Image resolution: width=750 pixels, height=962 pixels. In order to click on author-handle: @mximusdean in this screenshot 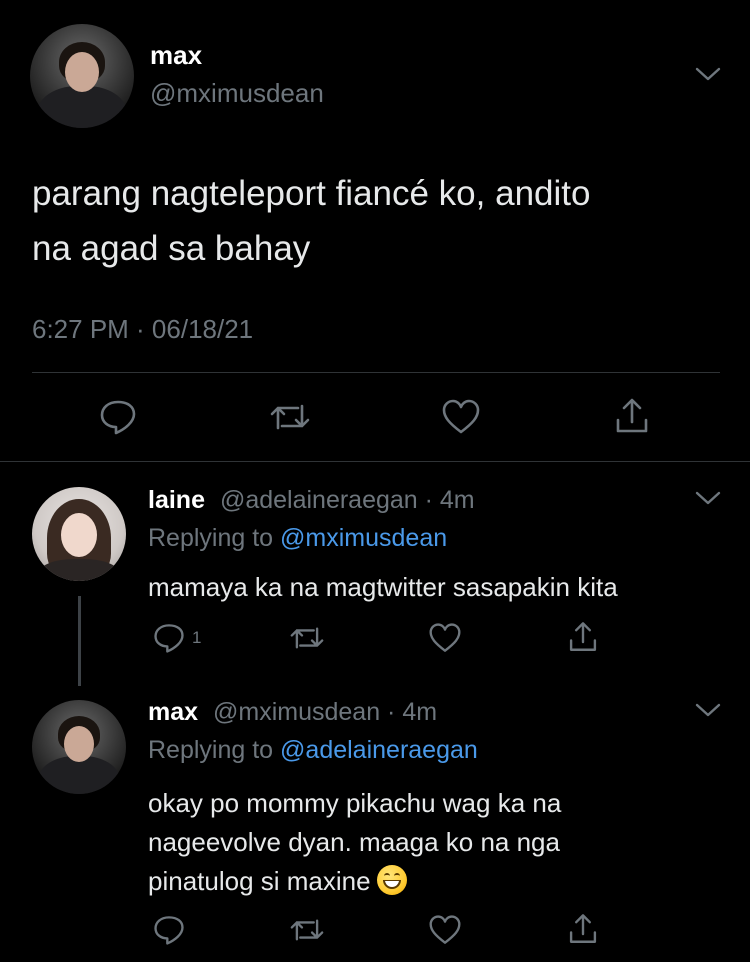, I will do `click(237, 93)`.